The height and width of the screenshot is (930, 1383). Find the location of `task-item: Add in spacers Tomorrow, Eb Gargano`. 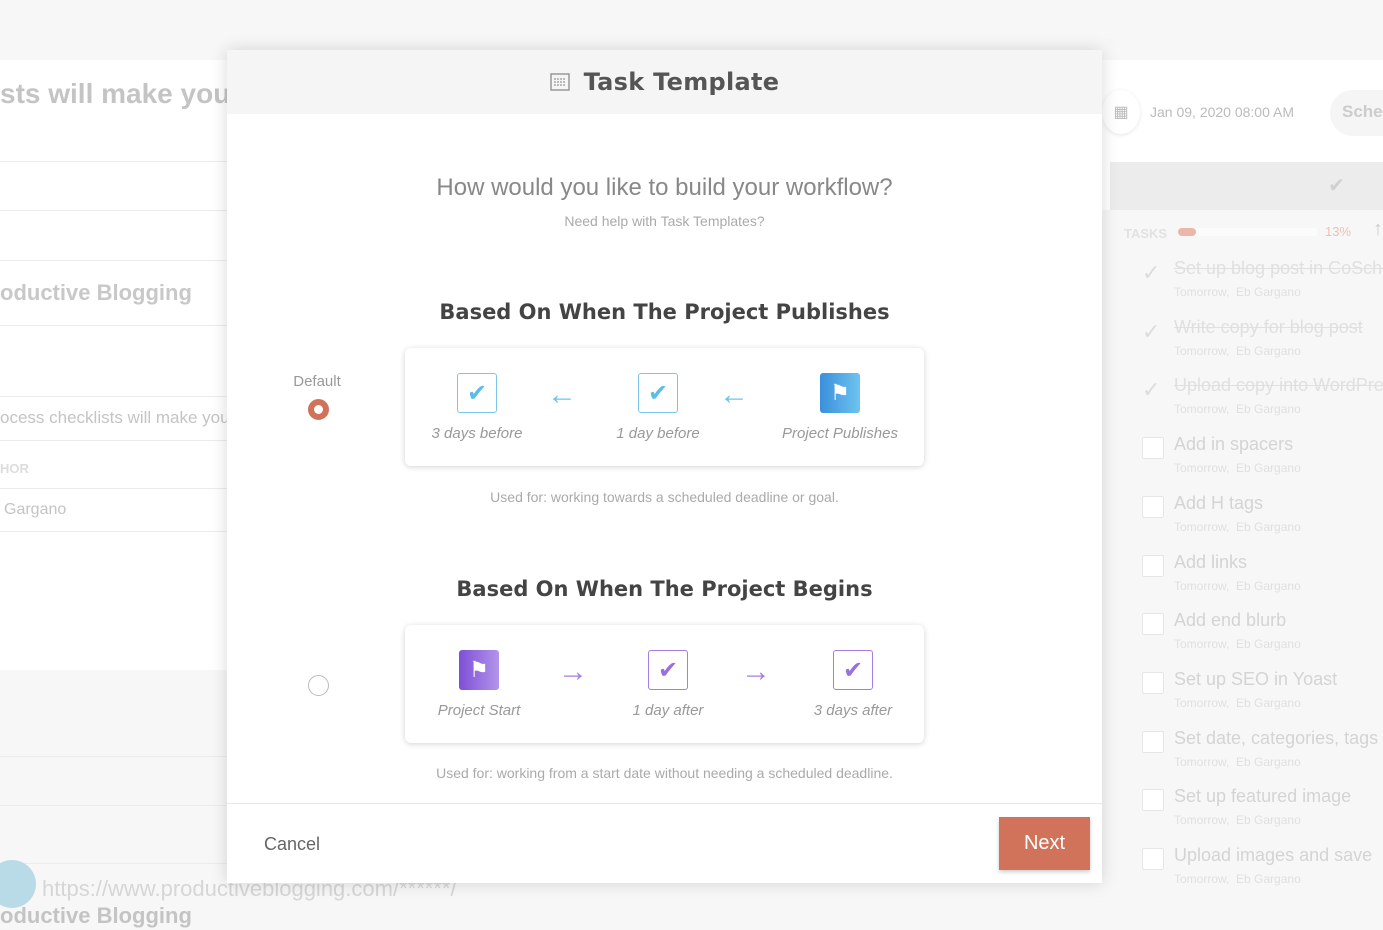

task-item: Add in spacers Tomorrow, Eb Gargano is located at coordinates (1262, 463).